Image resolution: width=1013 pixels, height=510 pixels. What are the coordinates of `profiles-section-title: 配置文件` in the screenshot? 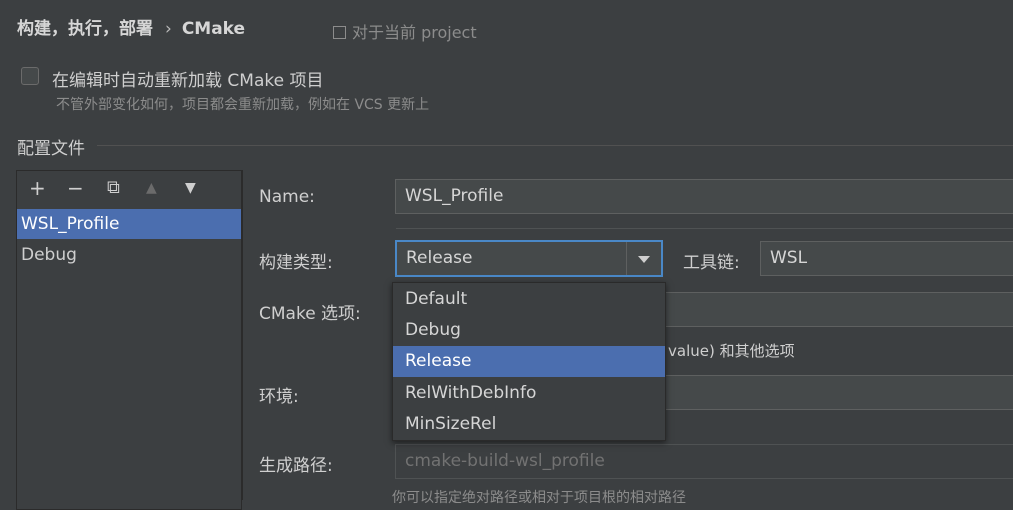 It's located at (51, 149).